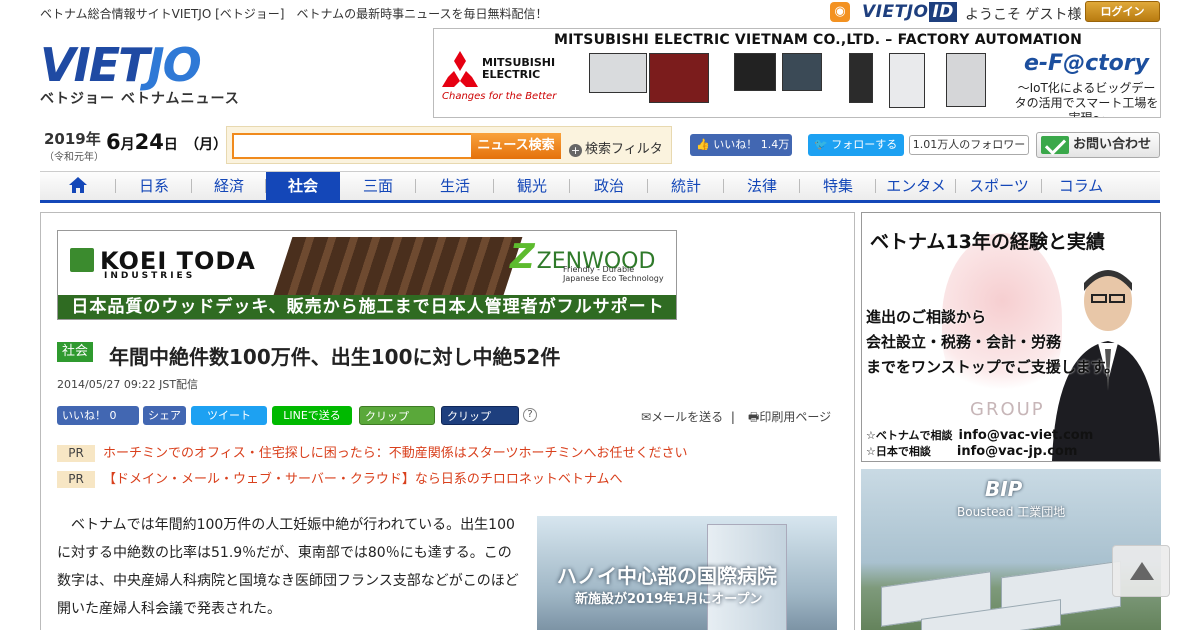 This screenshot has width=1200, height=630. Describe the element at coordinates (795, 417) in the screenshot. I see `print-page-label: 印刷用ページ` at that location.